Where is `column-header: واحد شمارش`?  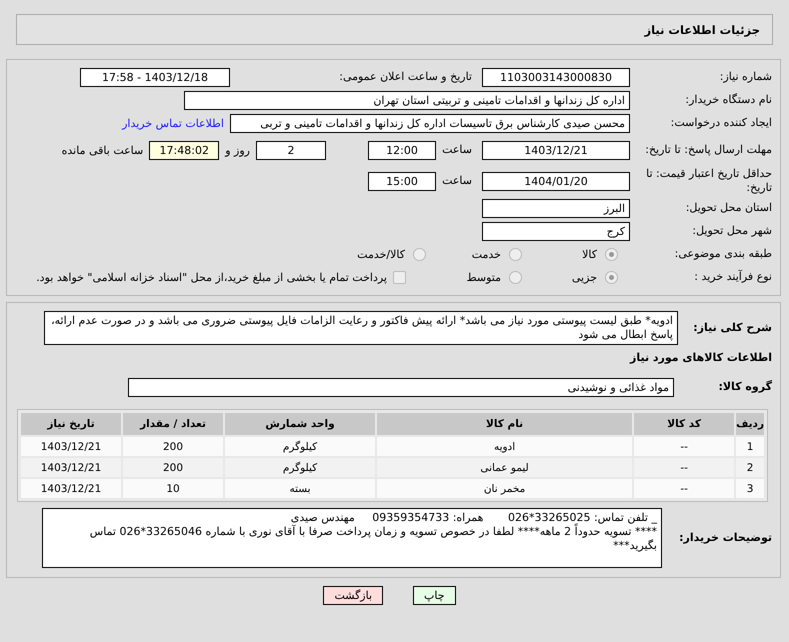
column-header: واحد شمارش is located at coordinates (300, 424).